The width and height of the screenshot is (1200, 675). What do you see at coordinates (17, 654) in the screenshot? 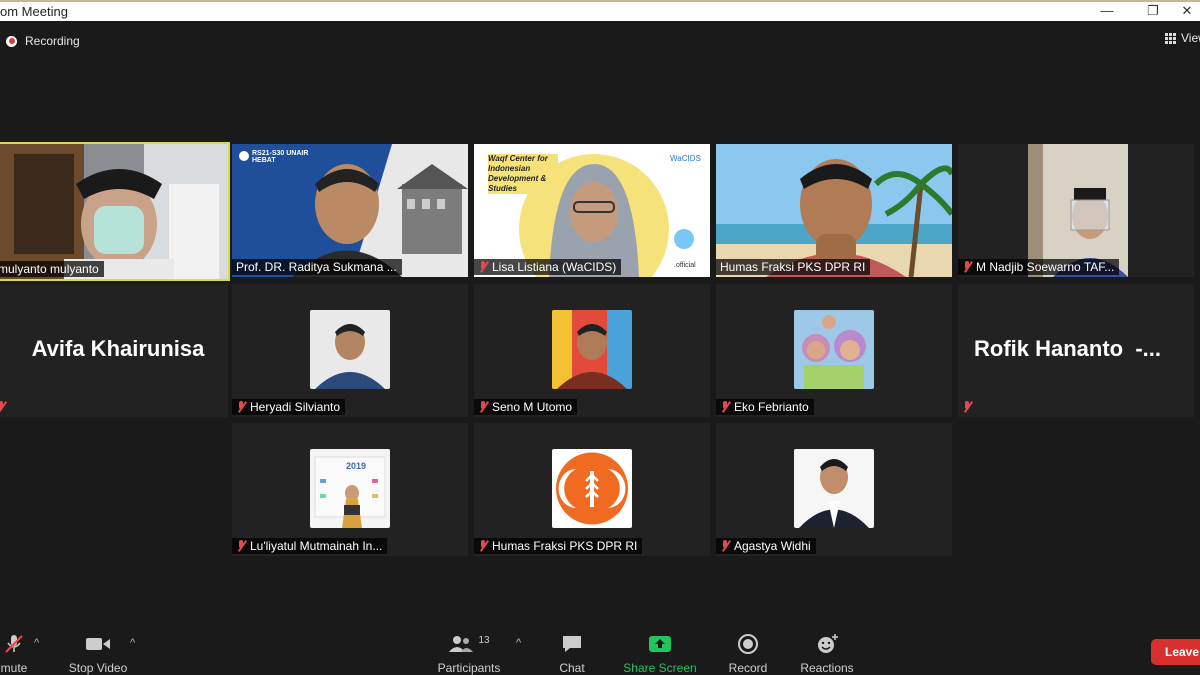
I see `unmute-button: mute` at bounding box center [17, 654].